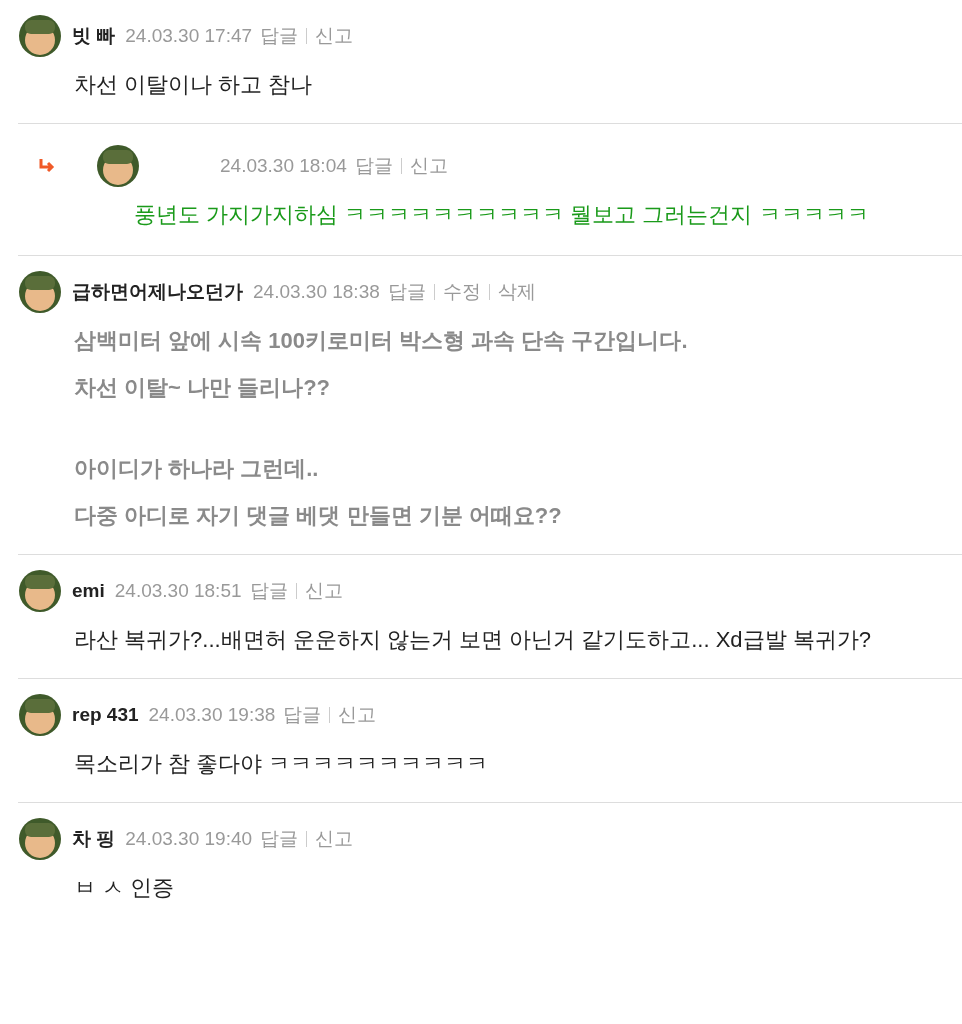  Describe the element at coordinates (282, 764) in the screenshot. I see `comment-text: 목소리가 참 좋다야 ㅋㅋㅋㅋㅋㅋㅋㅋㅋㅋ` at that location.